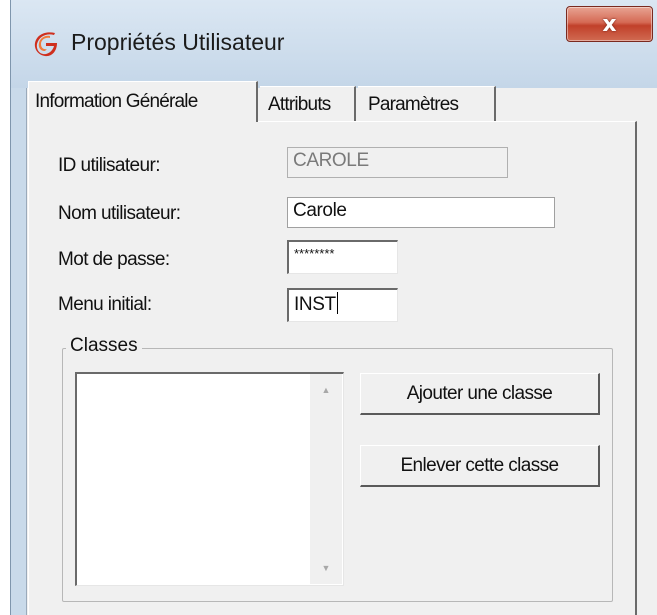 The height and width of the screenshot is (615, 657). Describe the element at coordinates (178, 42) in the screenshot. I see `window-title: Propriétés Utilisateur` at that location.